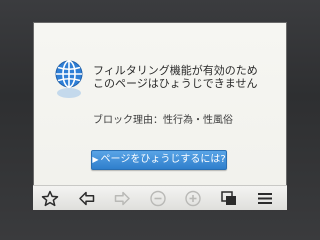  I want to click on menu-icon, so click(265, 198).